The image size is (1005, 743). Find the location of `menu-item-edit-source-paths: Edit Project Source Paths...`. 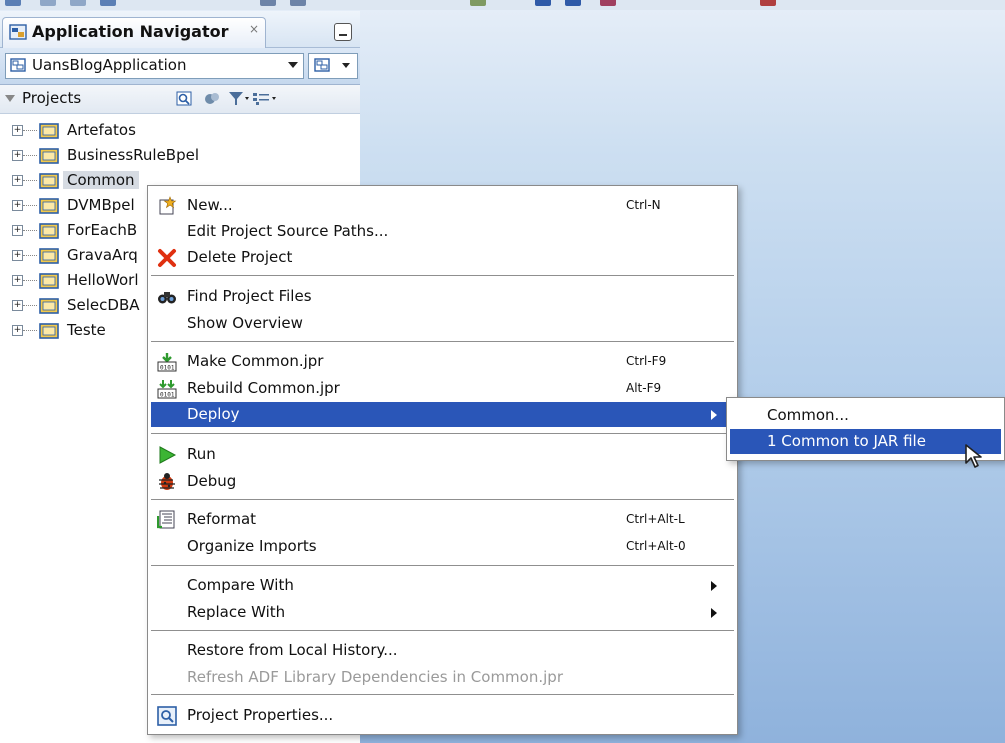

menu-item-edit-source-paths: Edit Project Source Paths... is located at coordinates (442, 231).